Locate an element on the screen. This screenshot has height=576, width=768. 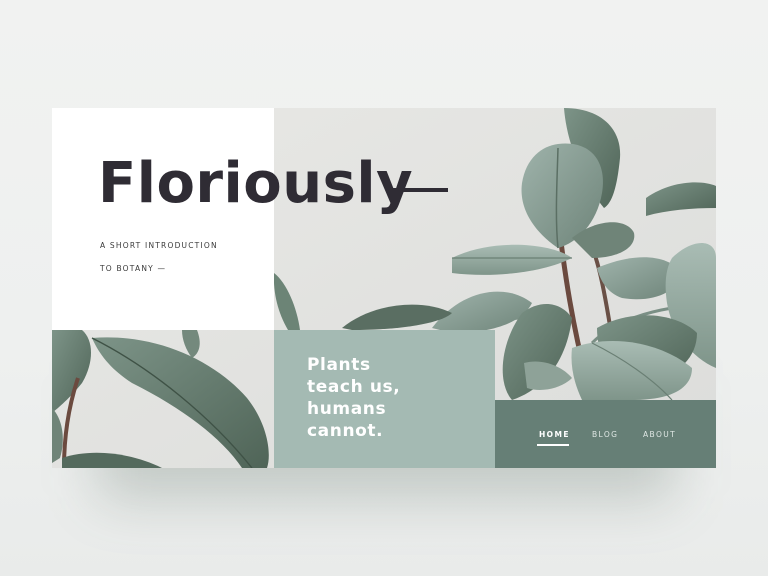
nav-item-blog: BLOG is located at coordinates (605, 434).